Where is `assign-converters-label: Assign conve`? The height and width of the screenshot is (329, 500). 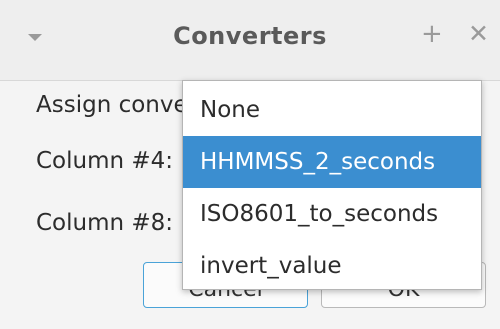 assign-converters-label: Assign conve is located at coordinates (112, 105).